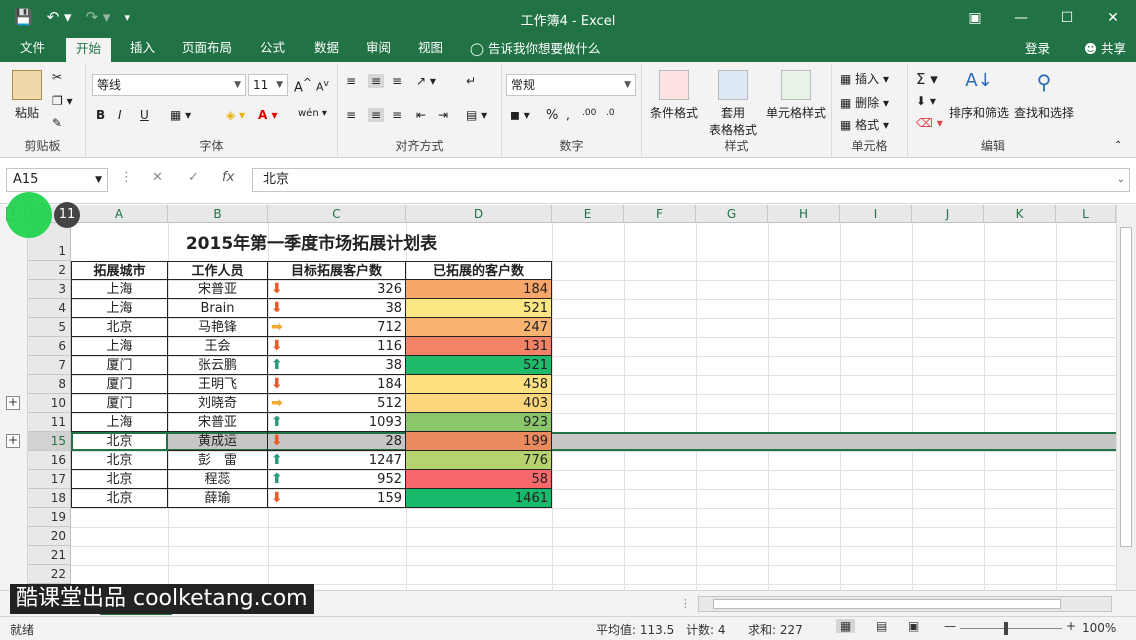 The height and width of the screenshot is (640, 1136). Describe the element at coordinates (57, 180) in the screenshot. I see `name-box: A15 ▼` at that location.